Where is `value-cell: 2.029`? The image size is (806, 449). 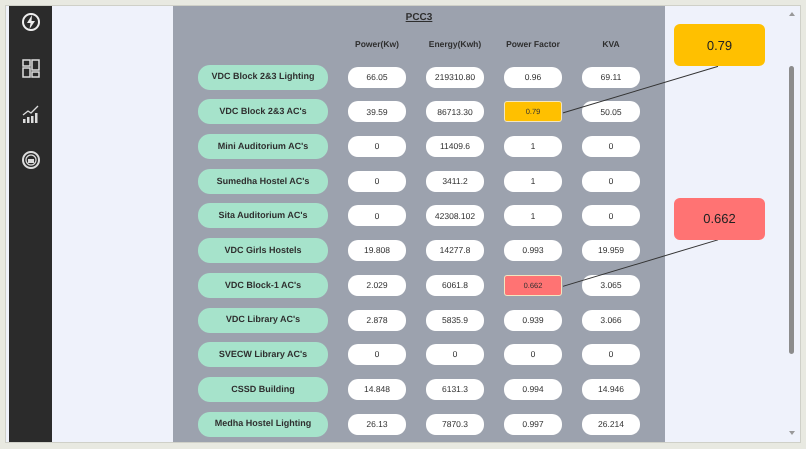
value-cell: 2.029 is located at coordinates (377, 285).